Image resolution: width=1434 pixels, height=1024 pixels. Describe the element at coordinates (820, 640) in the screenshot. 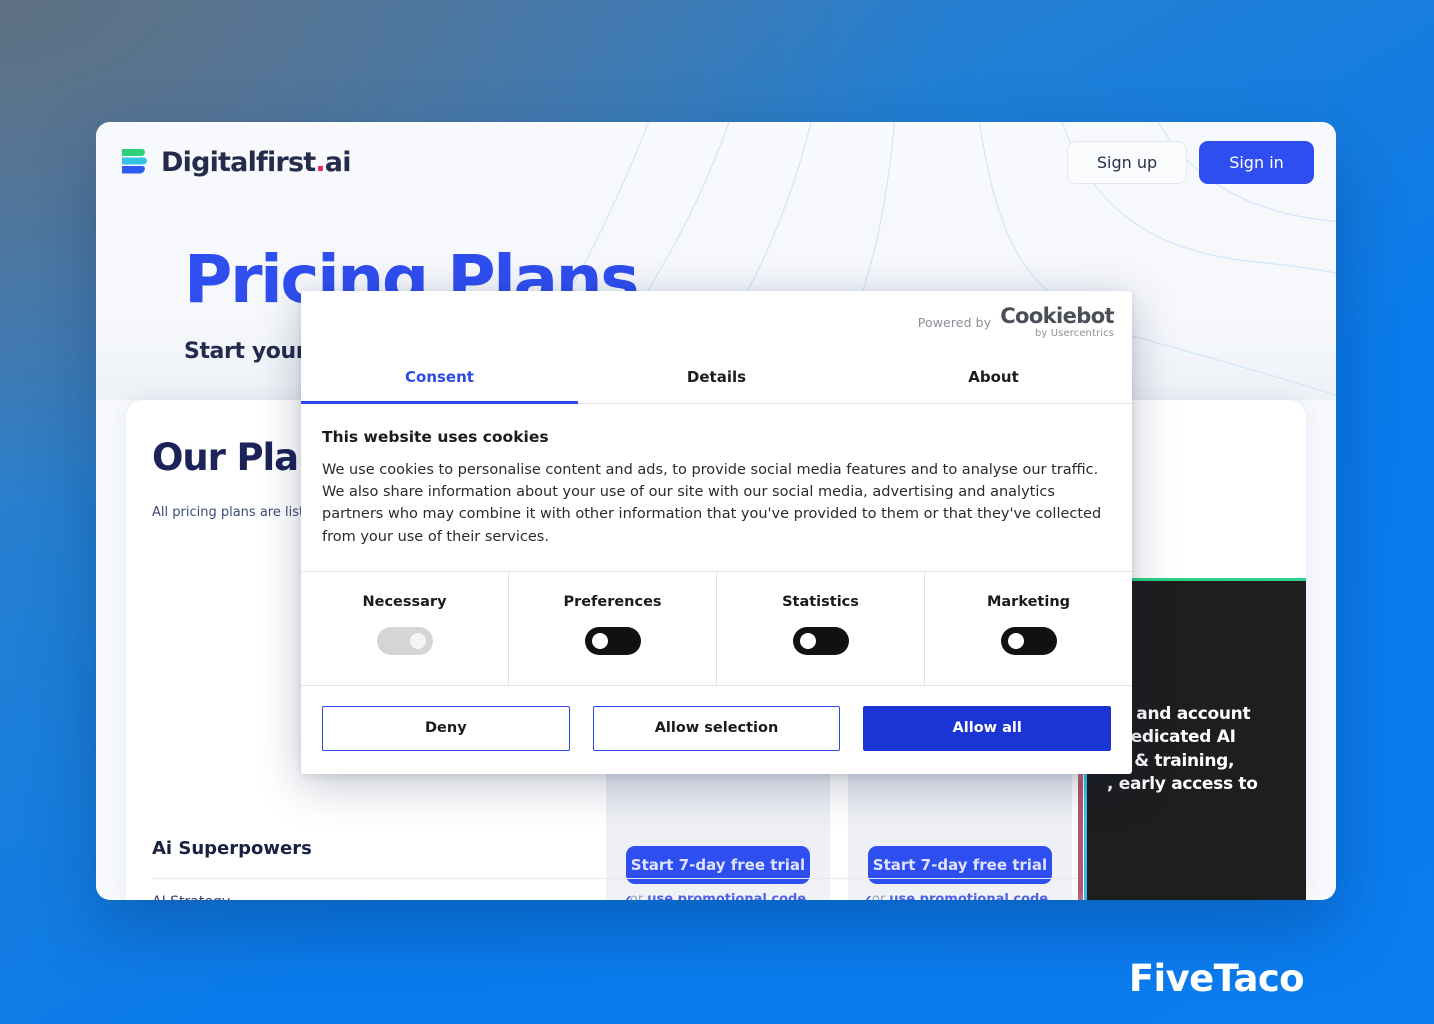

I see `toggle-statistics` at that location.